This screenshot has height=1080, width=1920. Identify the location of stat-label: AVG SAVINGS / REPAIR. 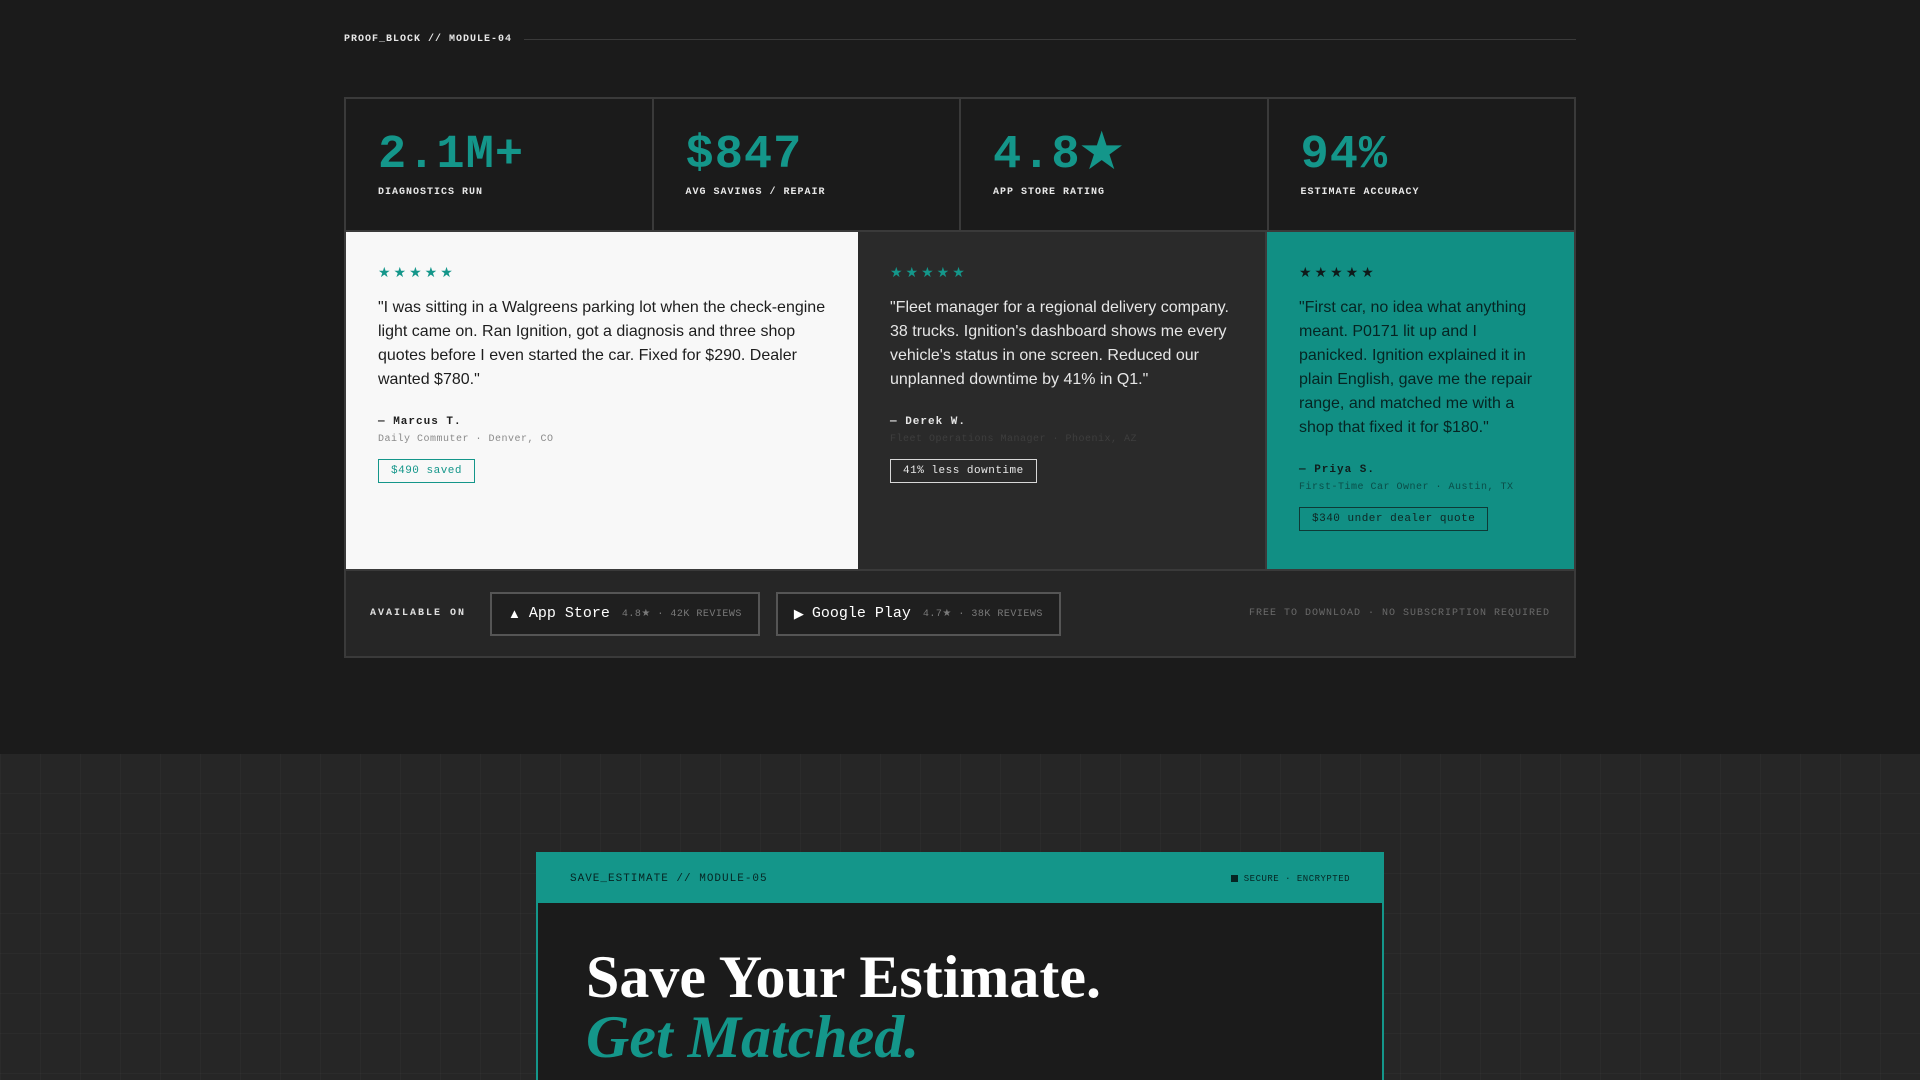
(755, 192).